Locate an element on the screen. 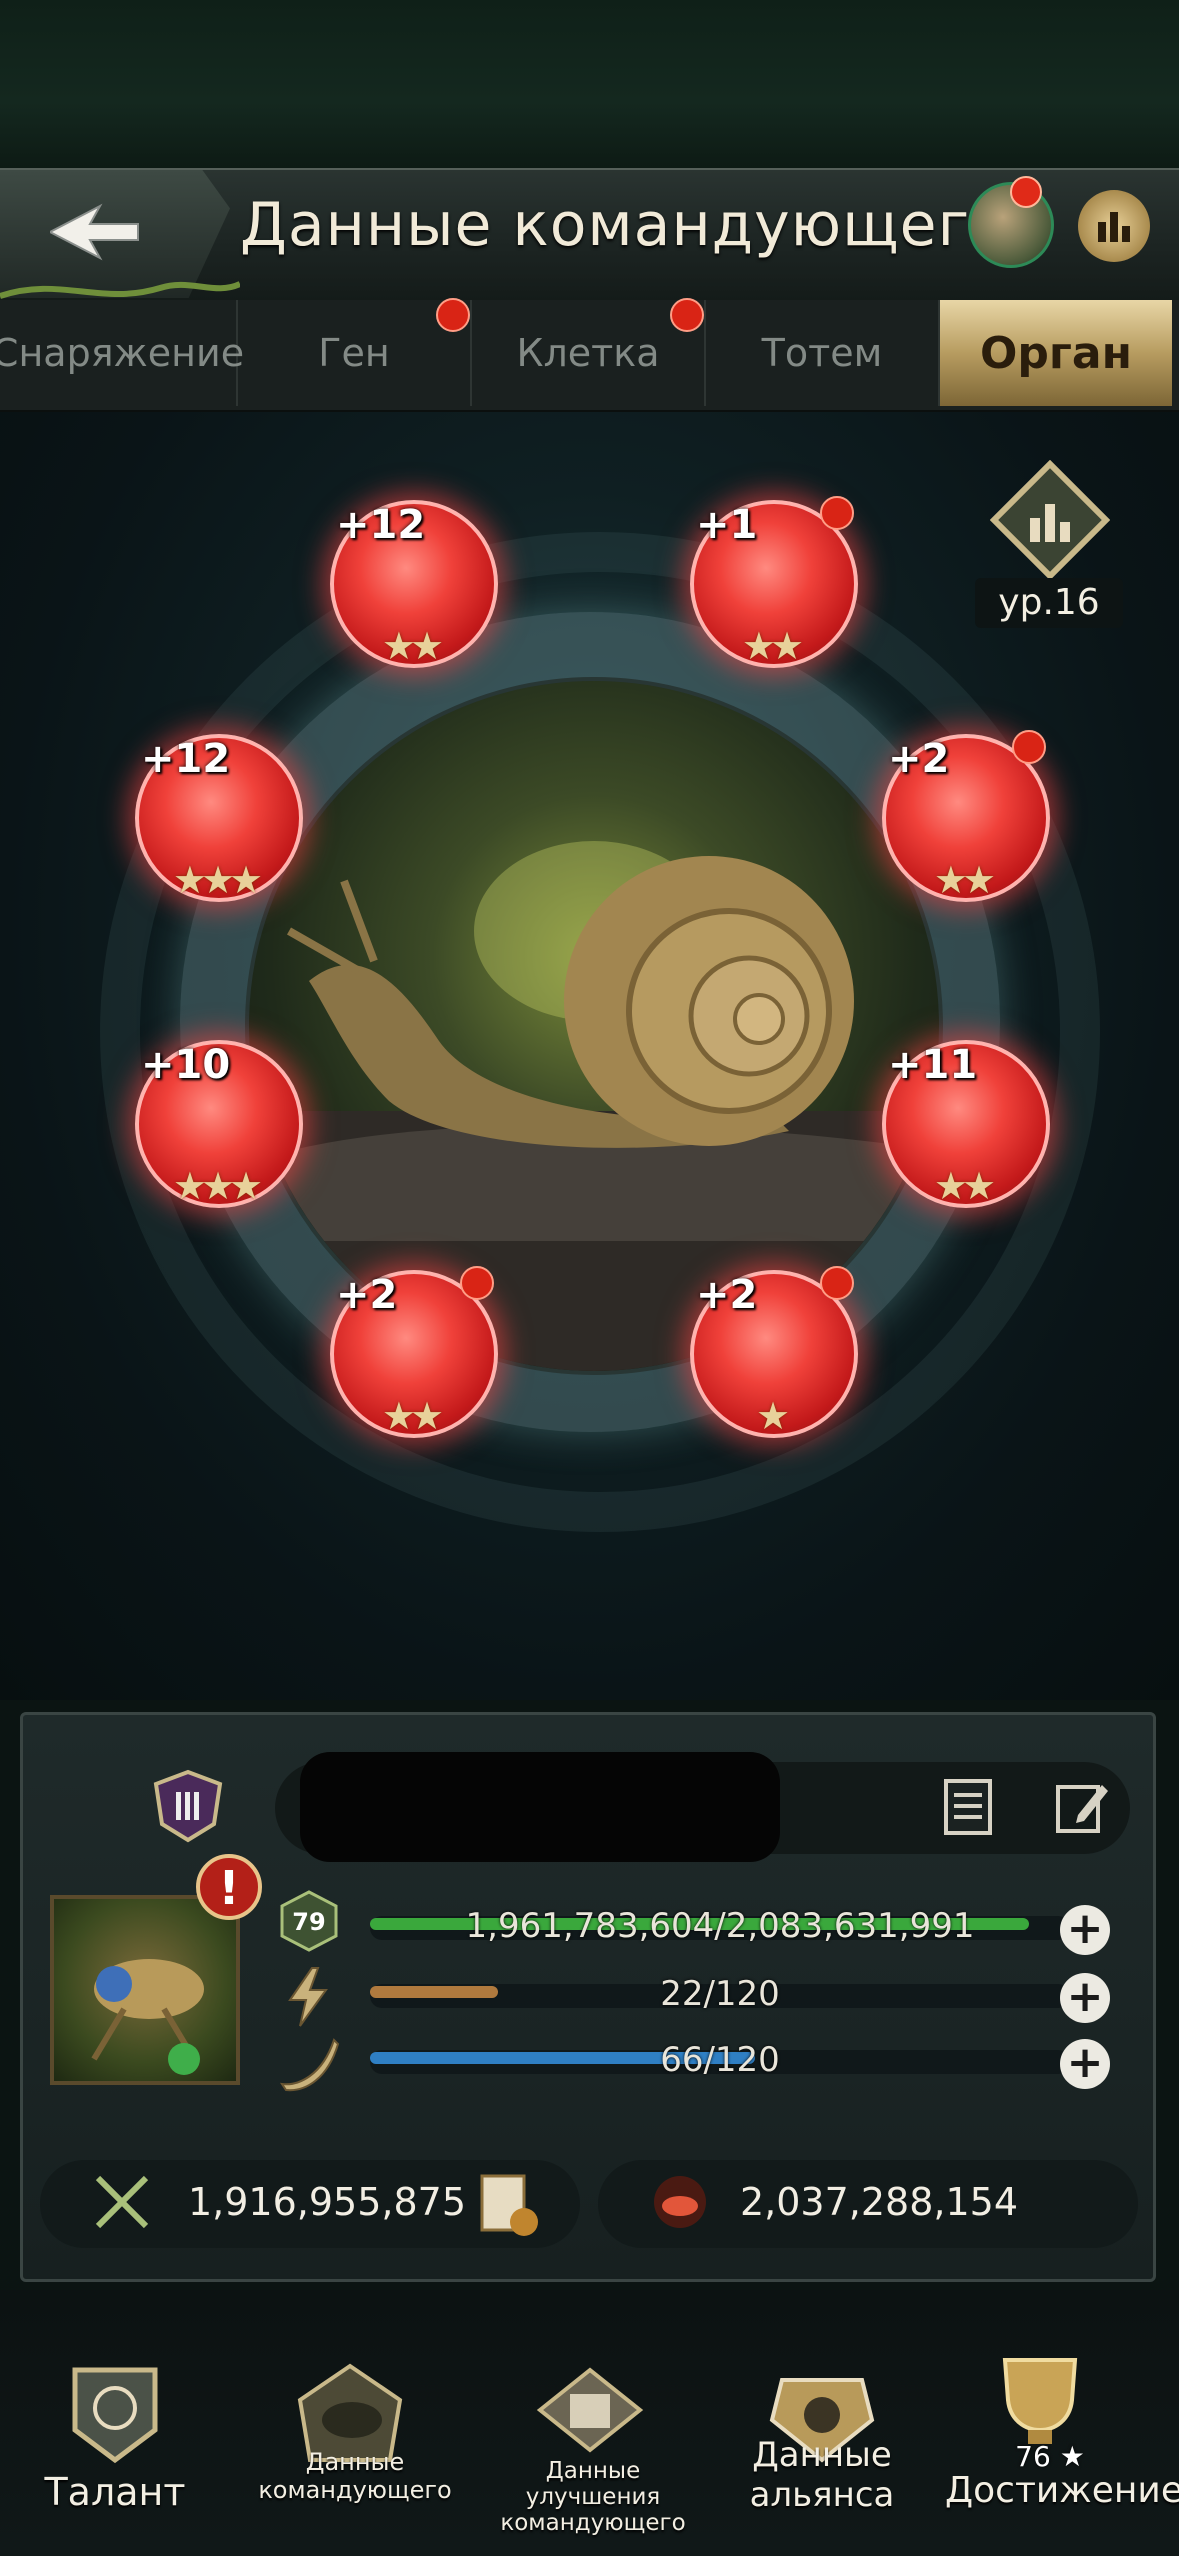 Image resolution: width=1179 pixels, height=2556 pixels. star-rating: ★ is located at coordinates (772, 1416).